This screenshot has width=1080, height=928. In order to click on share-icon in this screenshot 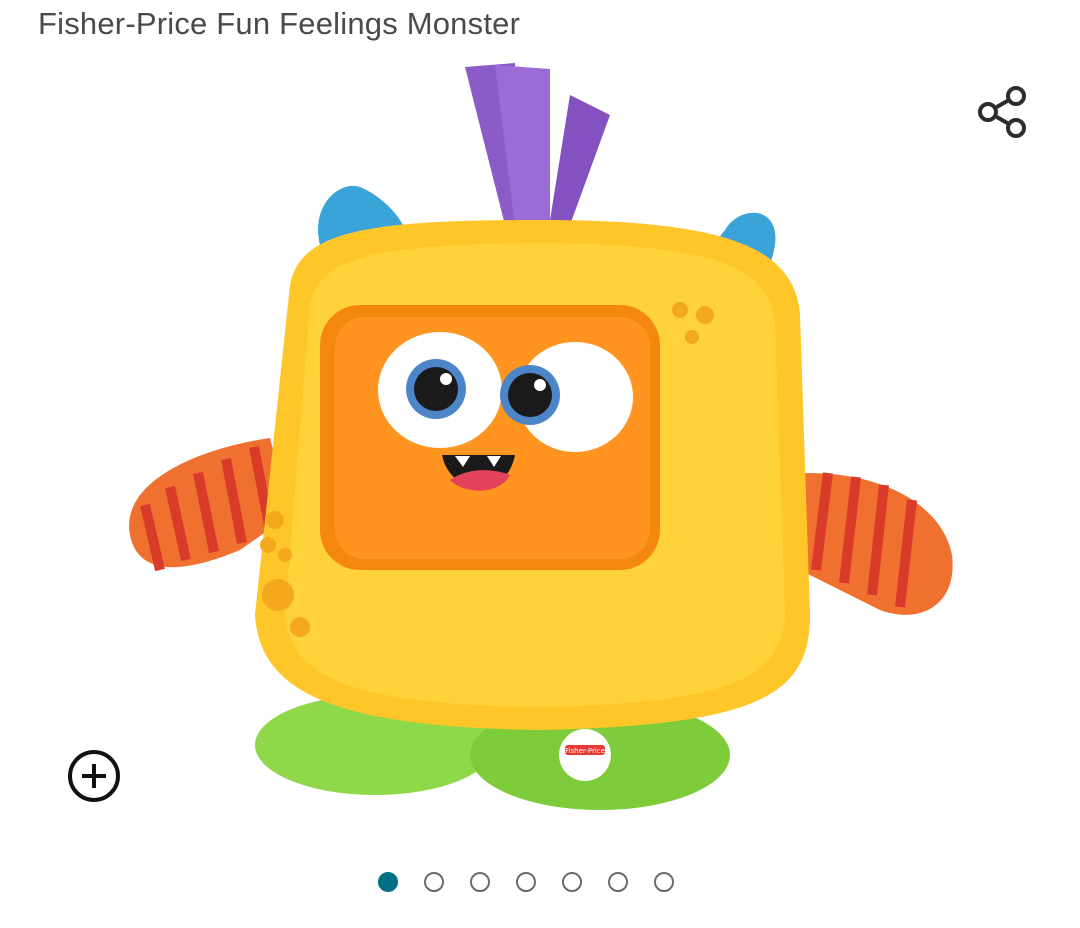, I will do `click(1002, 112)`.